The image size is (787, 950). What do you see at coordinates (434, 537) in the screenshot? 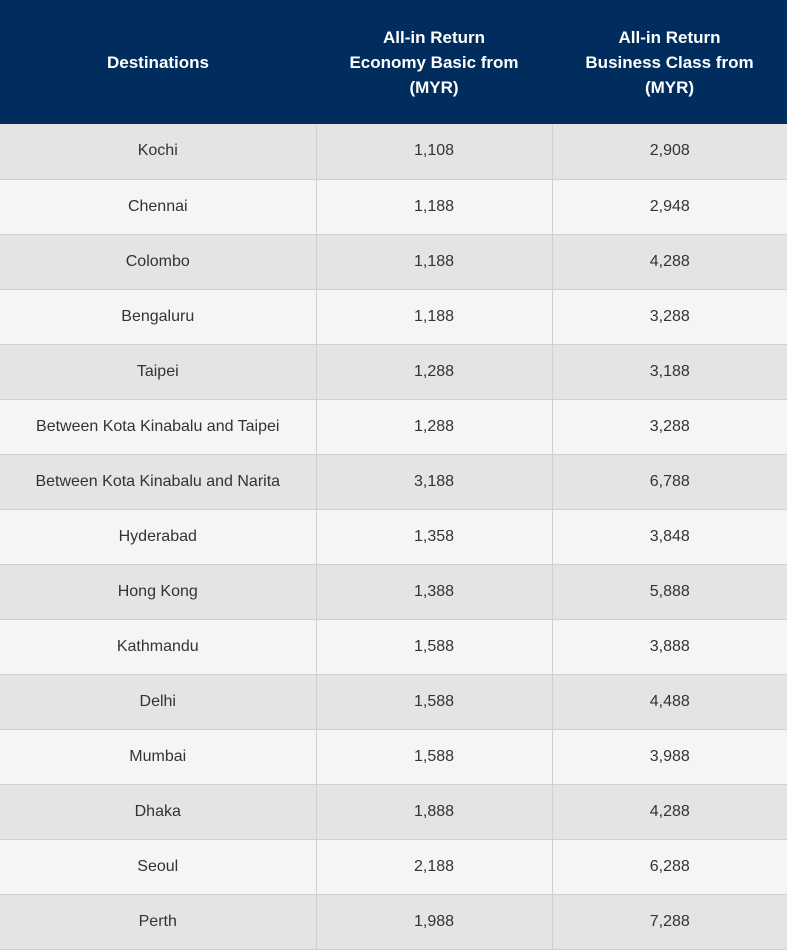
I see `economy-fare-cell: 1,358` at bounding box center [434, 537].